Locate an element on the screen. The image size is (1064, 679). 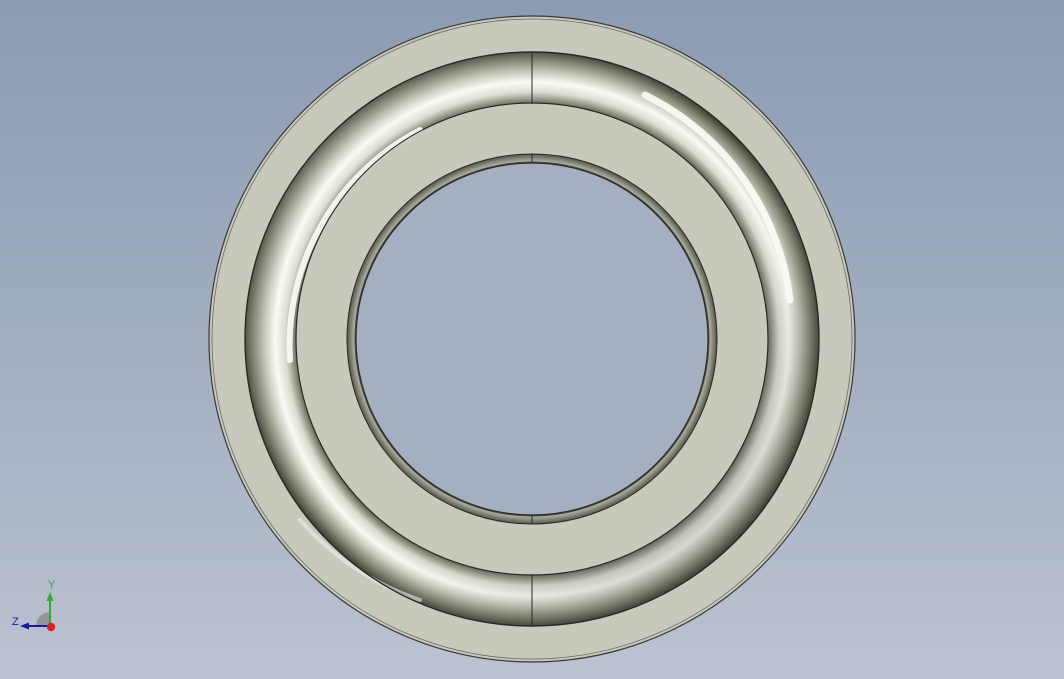
y-axis-label: Y is located at coordinates (52, 585).